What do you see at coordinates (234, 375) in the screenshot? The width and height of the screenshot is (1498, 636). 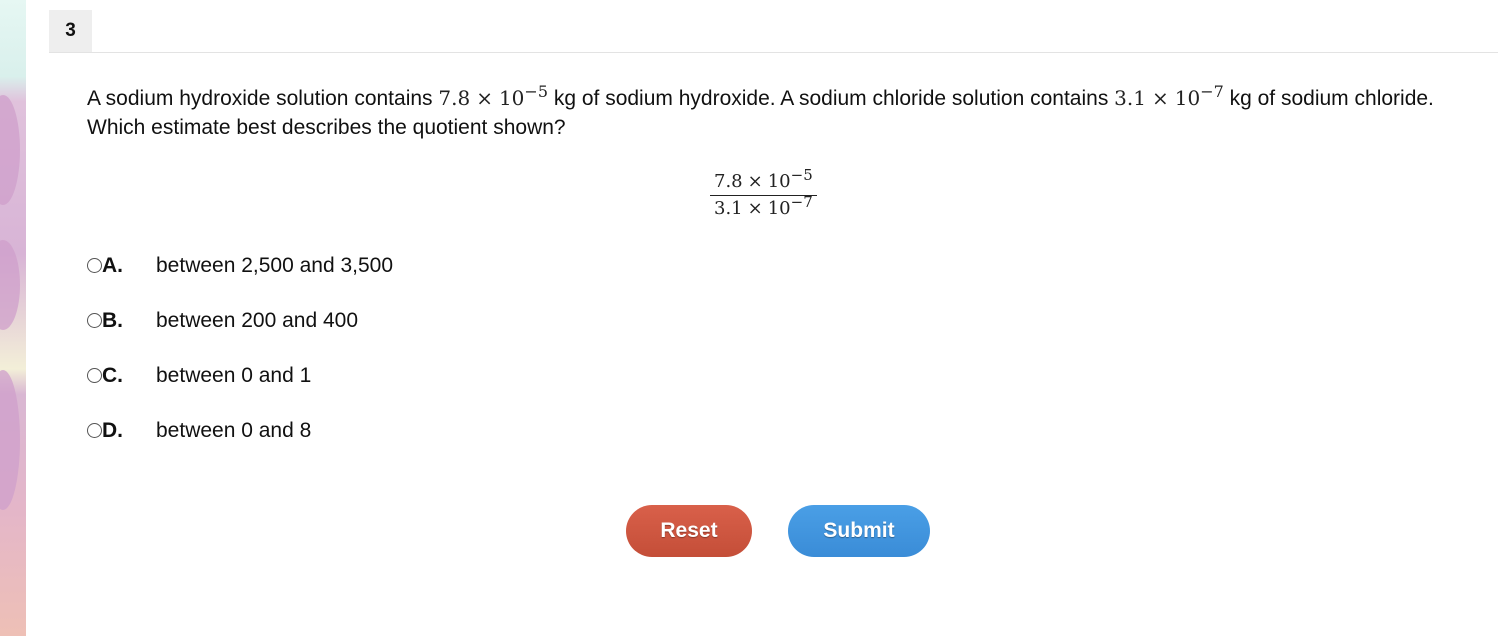 I see `choice-text: between 0 and 1` at bounding box center [234, 375].